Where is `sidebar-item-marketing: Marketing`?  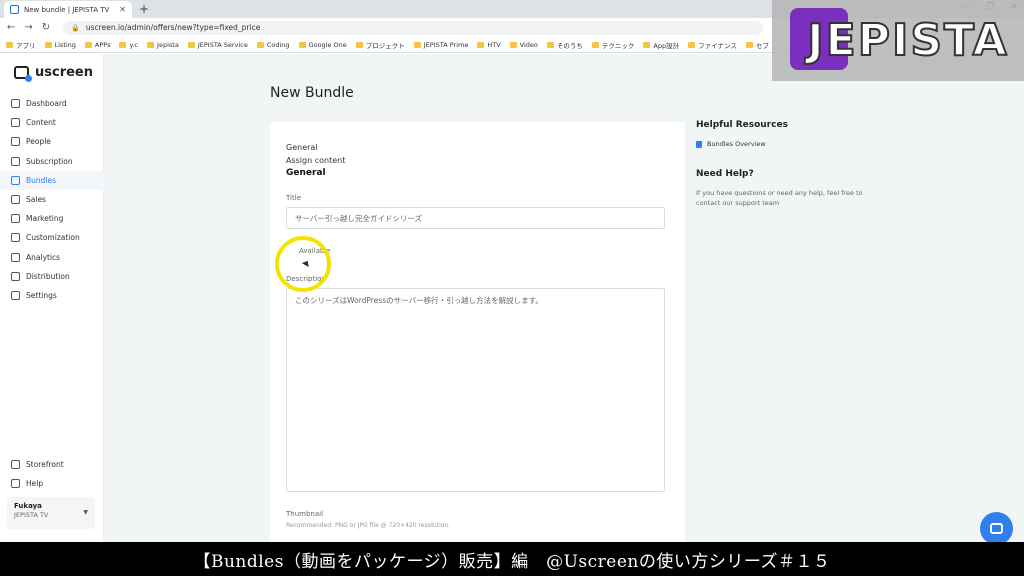
sidebar-item-marketing: Marketing is located at coordinates (52, 218).